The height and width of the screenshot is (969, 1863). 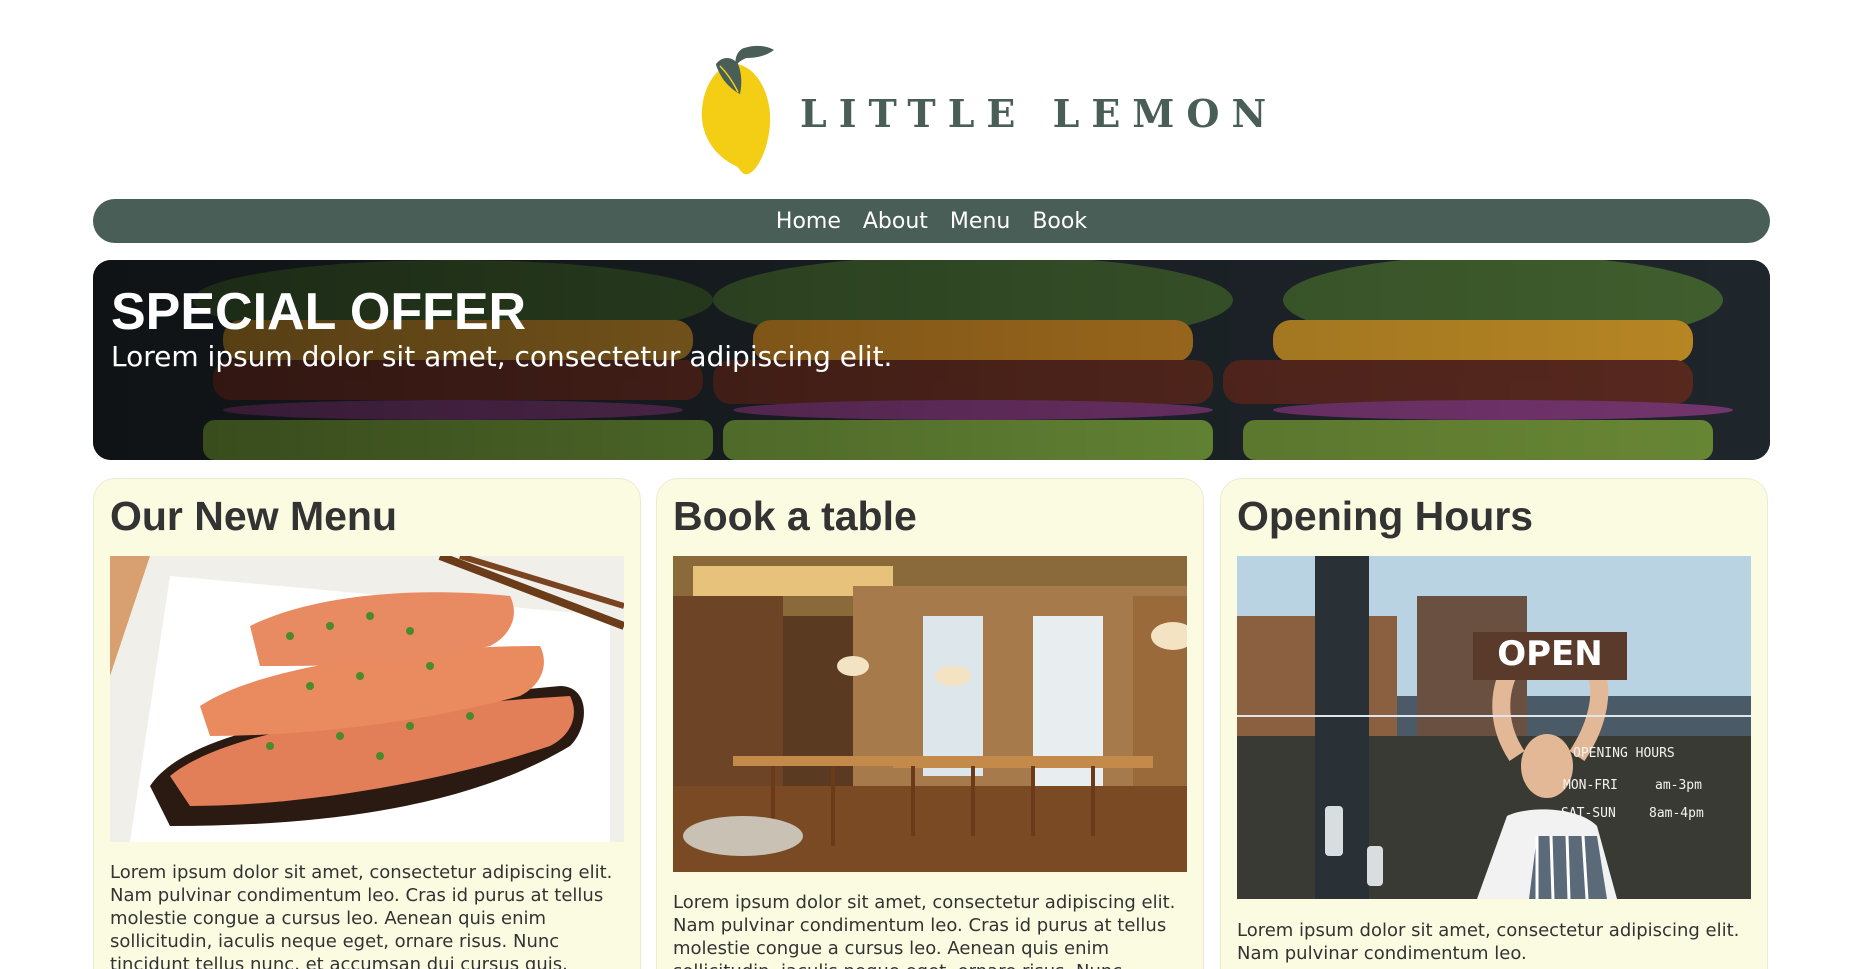 What do you see at coordinates (1039, 113) in the screenshot?
I see `brand-name: LITTLE LEMON` at bounding box center [1039, 113].